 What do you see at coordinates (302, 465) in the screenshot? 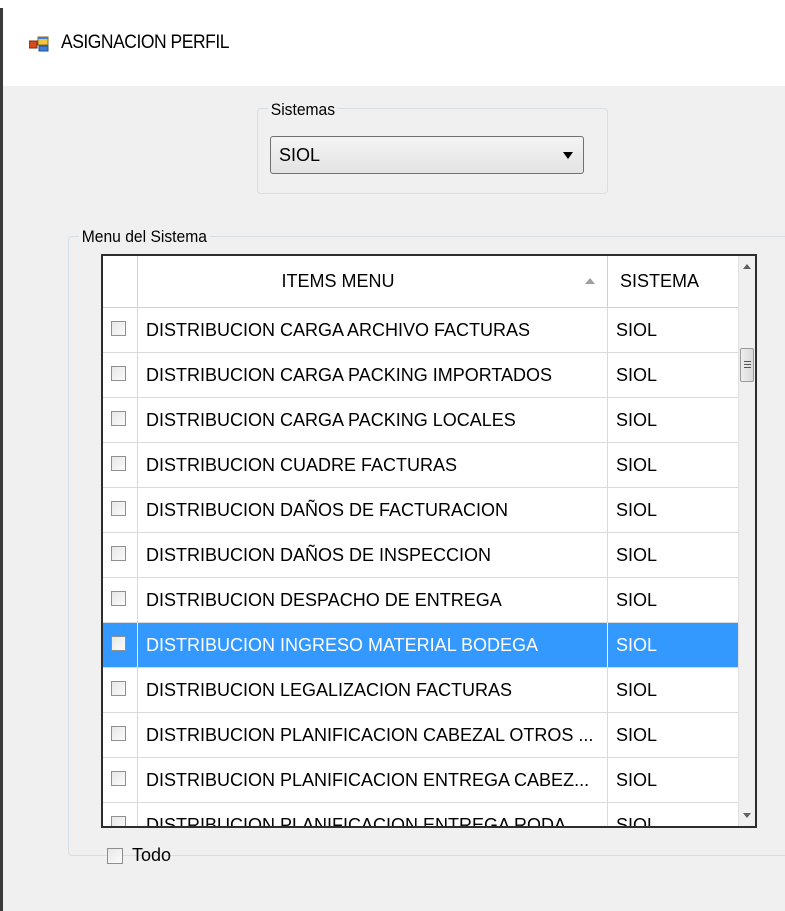
I see `item-menu-cell: DISTRIBUCION CUADRE FACTURAS` at bounding box center [302, 465].